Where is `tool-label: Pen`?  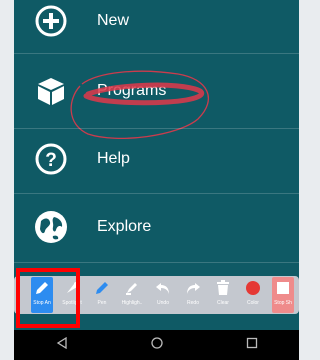
tool-label: Pen is located at coordinates (102, 303).